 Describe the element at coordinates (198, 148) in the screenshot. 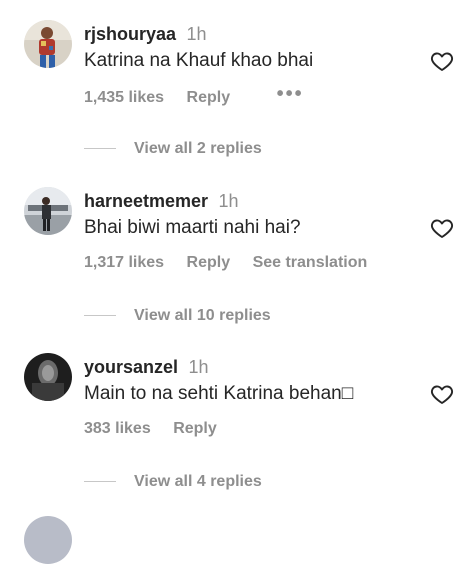

I see `view-replies-button: View all 2 replies` at that location.